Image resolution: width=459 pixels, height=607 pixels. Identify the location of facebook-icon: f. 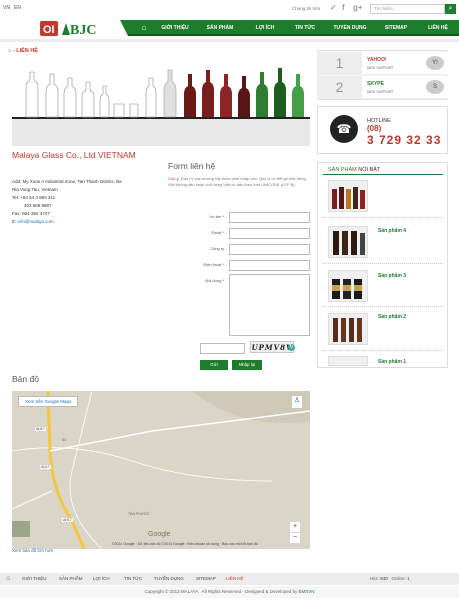
(343, 7).